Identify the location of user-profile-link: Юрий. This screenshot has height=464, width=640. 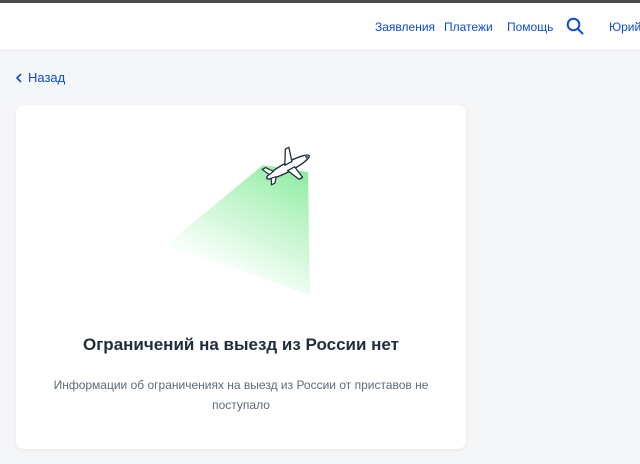
(624, 27).